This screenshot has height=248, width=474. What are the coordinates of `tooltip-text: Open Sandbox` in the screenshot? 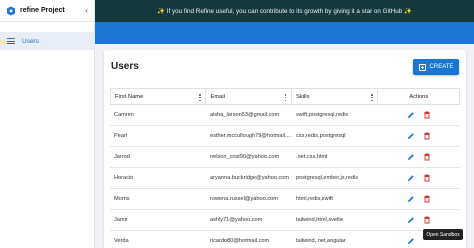 It's located at (443, 234).